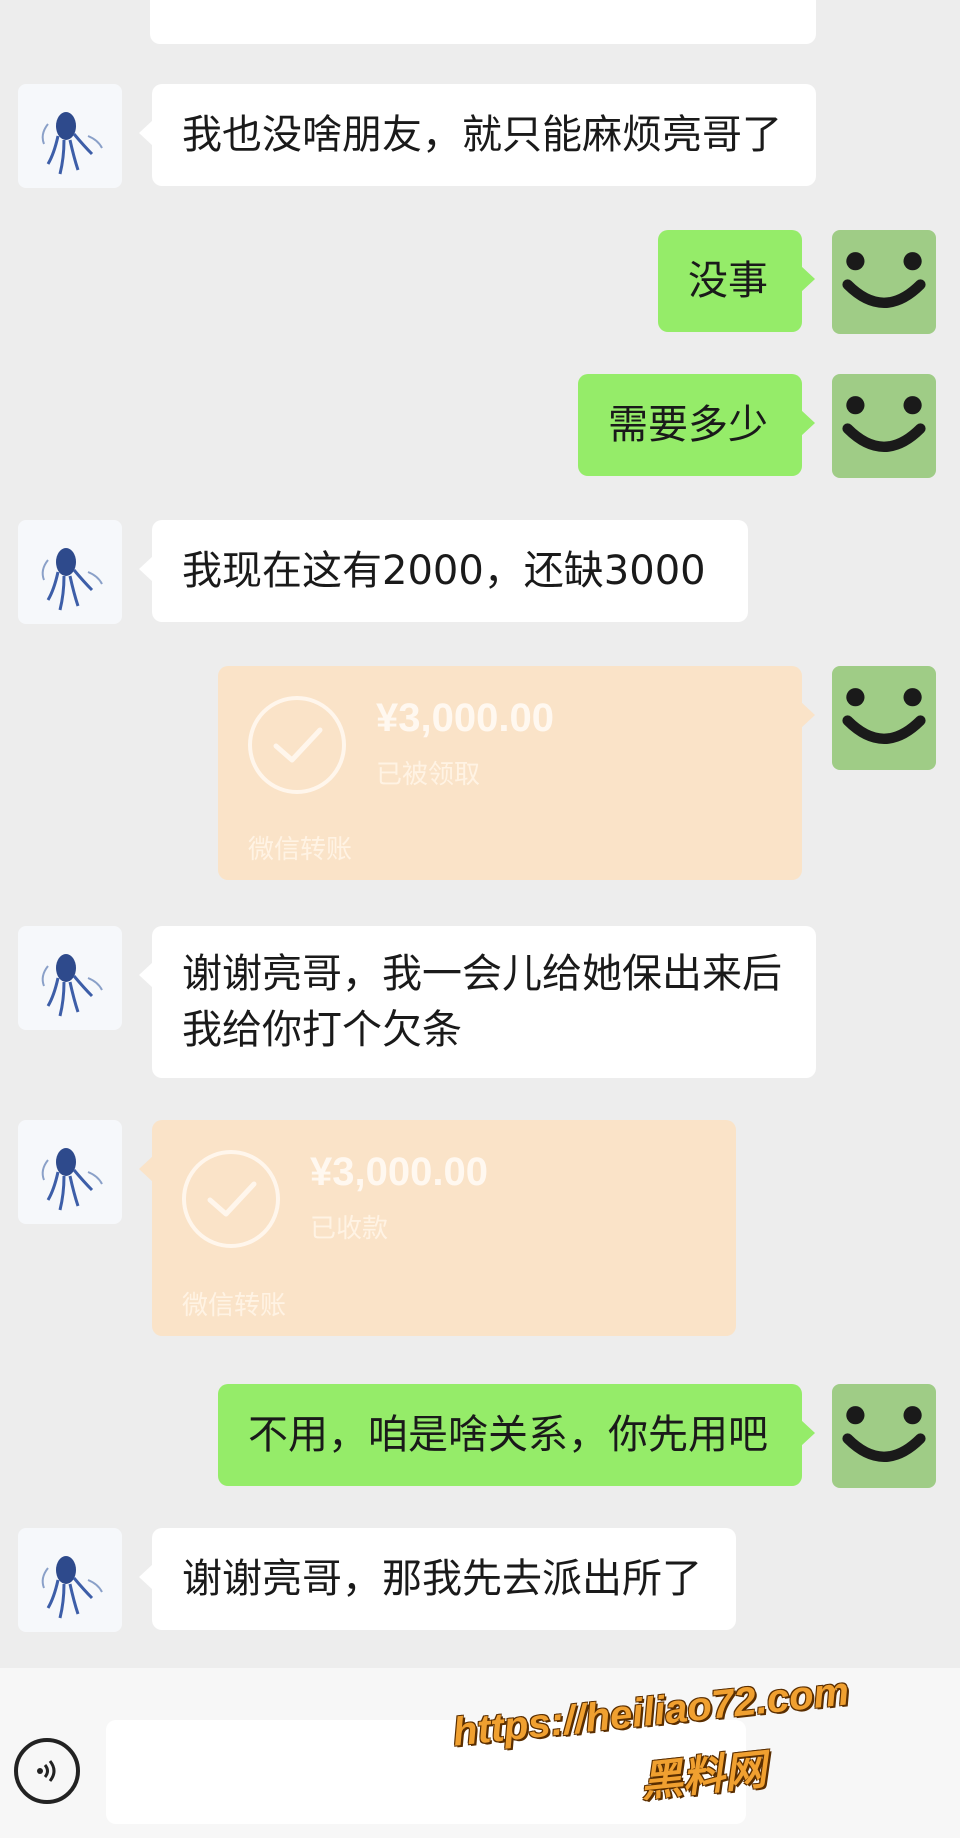  I want to click on message-bubble-incoming: 我现在这有2000，还缺3000, so click(443, 571).